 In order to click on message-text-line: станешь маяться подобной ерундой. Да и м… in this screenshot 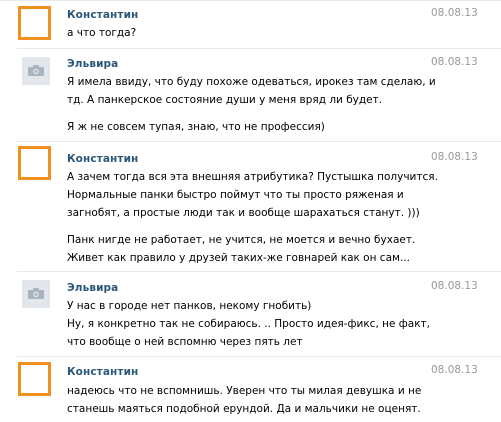, I will do `click(244, 409)`.